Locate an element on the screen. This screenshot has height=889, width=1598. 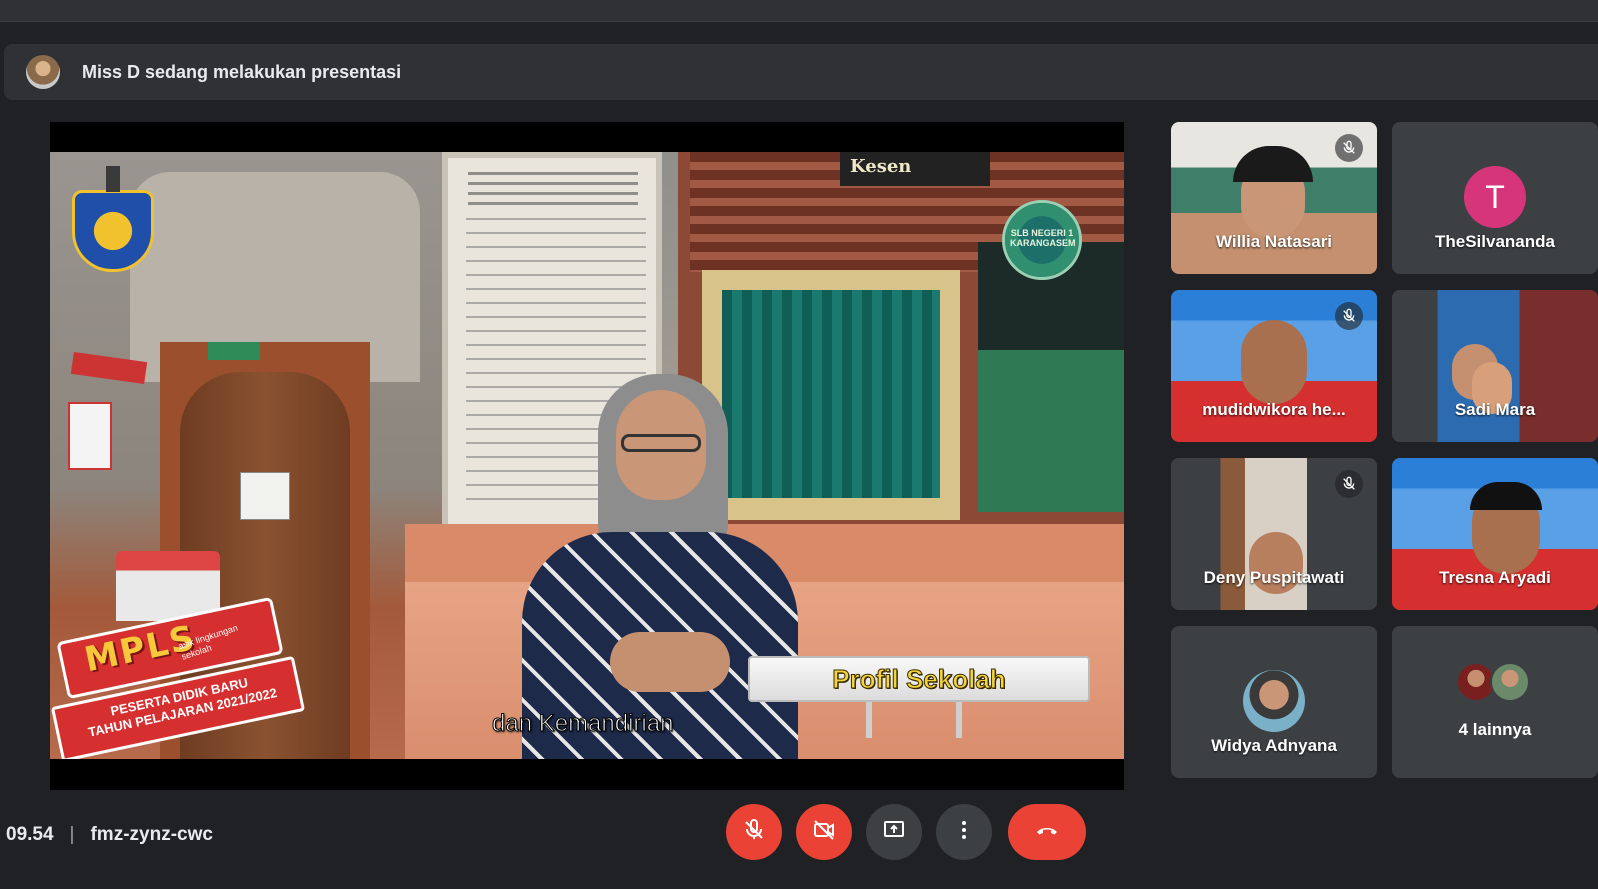
participant-name: Willia Natasari is located at coordinates (1274, 241).